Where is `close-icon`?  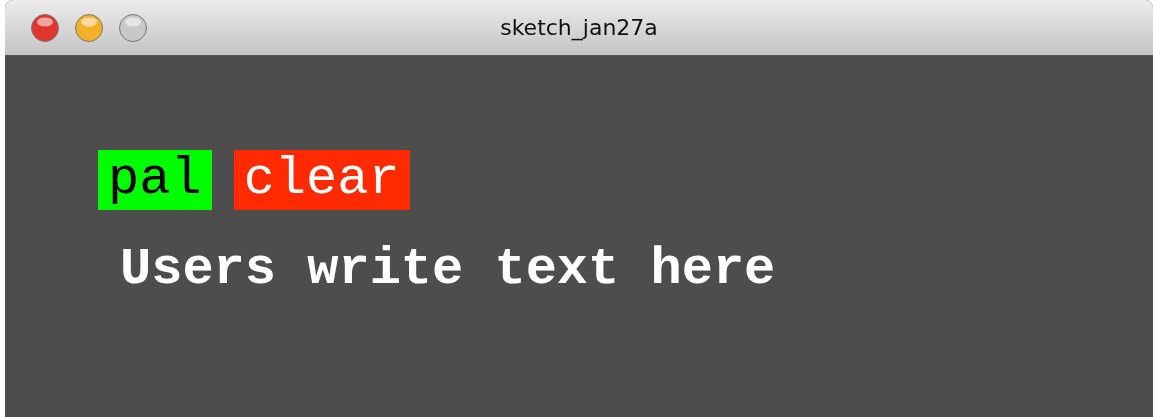
close-icon is located at coordinates (45, 27).